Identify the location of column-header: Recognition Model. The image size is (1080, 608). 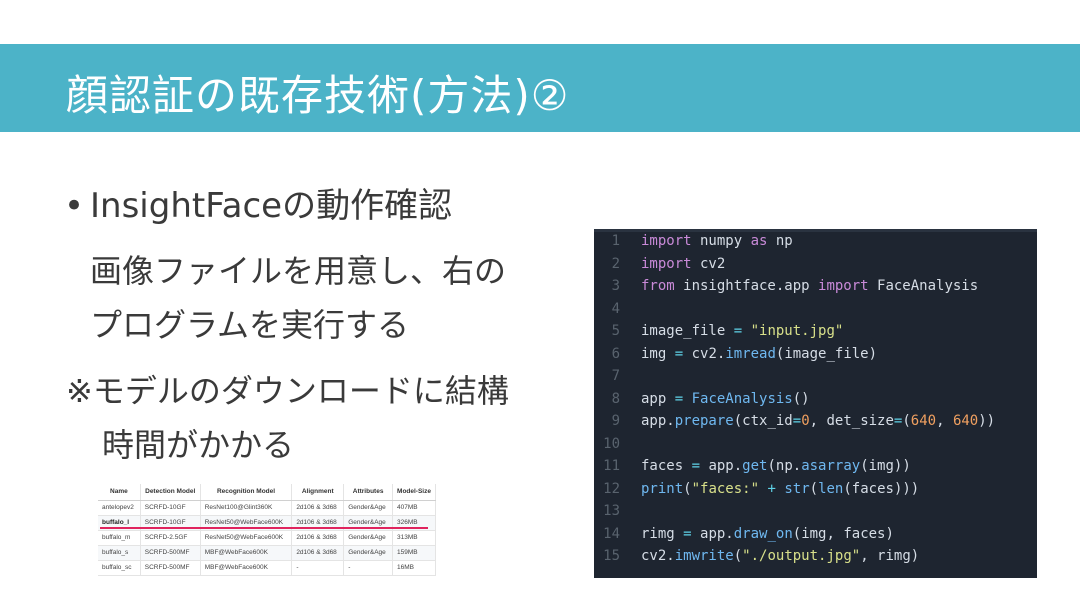
(246, 492).